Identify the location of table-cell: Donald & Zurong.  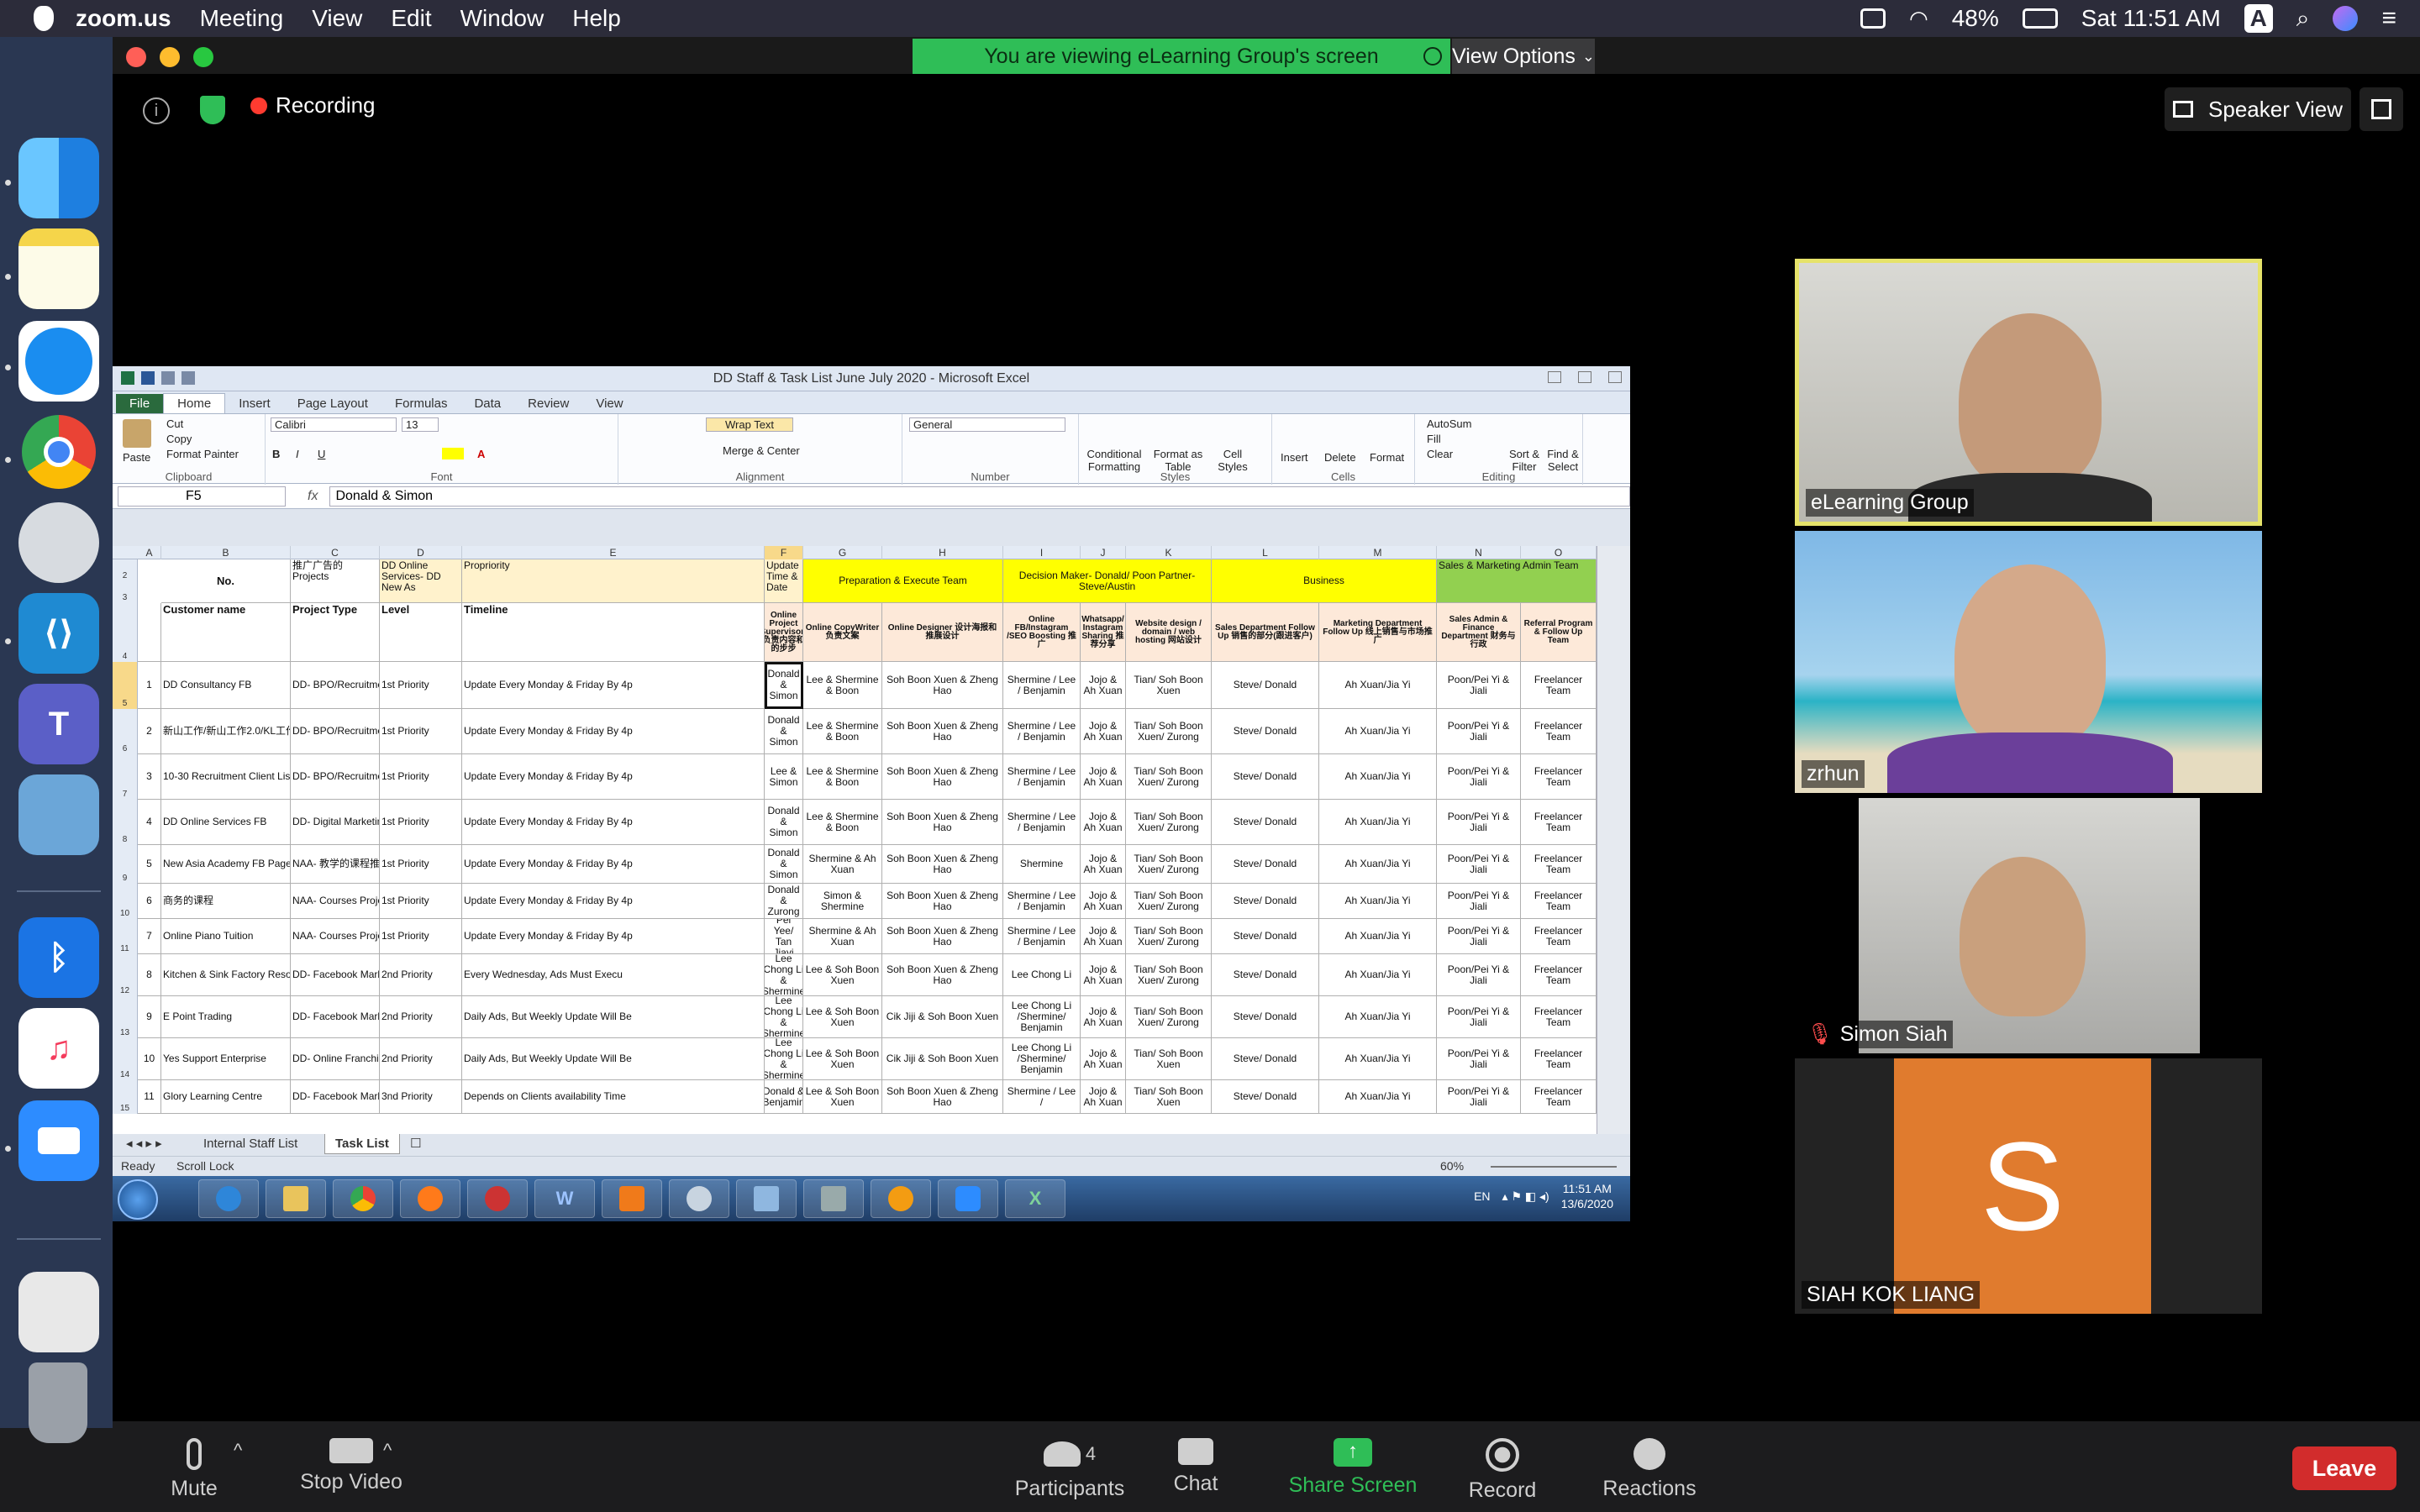
(784, 901).